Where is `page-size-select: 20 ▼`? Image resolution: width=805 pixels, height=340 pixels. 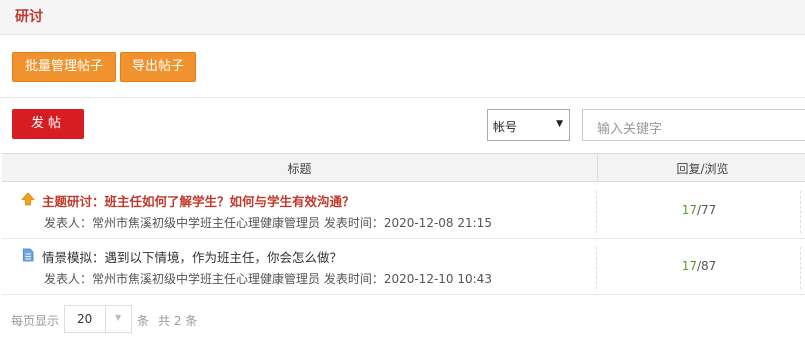
page-size-select: 20 ▼ is located at coordinates (98, 319).